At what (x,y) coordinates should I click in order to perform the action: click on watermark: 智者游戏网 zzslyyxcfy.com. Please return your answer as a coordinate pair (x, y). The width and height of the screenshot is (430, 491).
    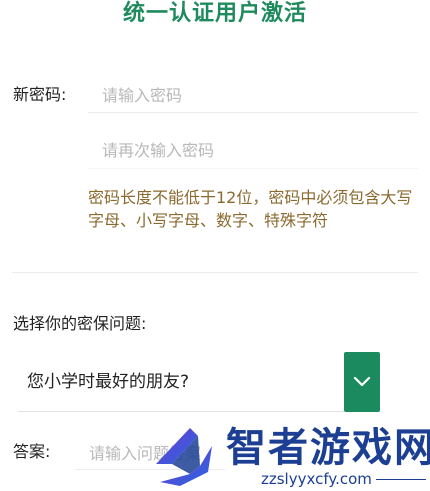
    Looking at the image, I should click on (289, 457).